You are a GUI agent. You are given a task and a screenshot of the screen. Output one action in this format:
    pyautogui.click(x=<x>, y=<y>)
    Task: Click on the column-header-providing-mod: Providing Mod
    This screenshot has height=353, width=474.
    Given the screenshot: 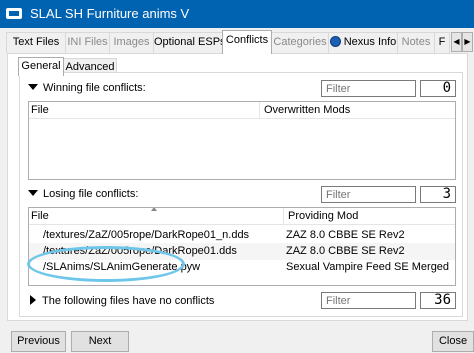 What is the action you would take?
    pyautogui.click(x=369, y=216)
    